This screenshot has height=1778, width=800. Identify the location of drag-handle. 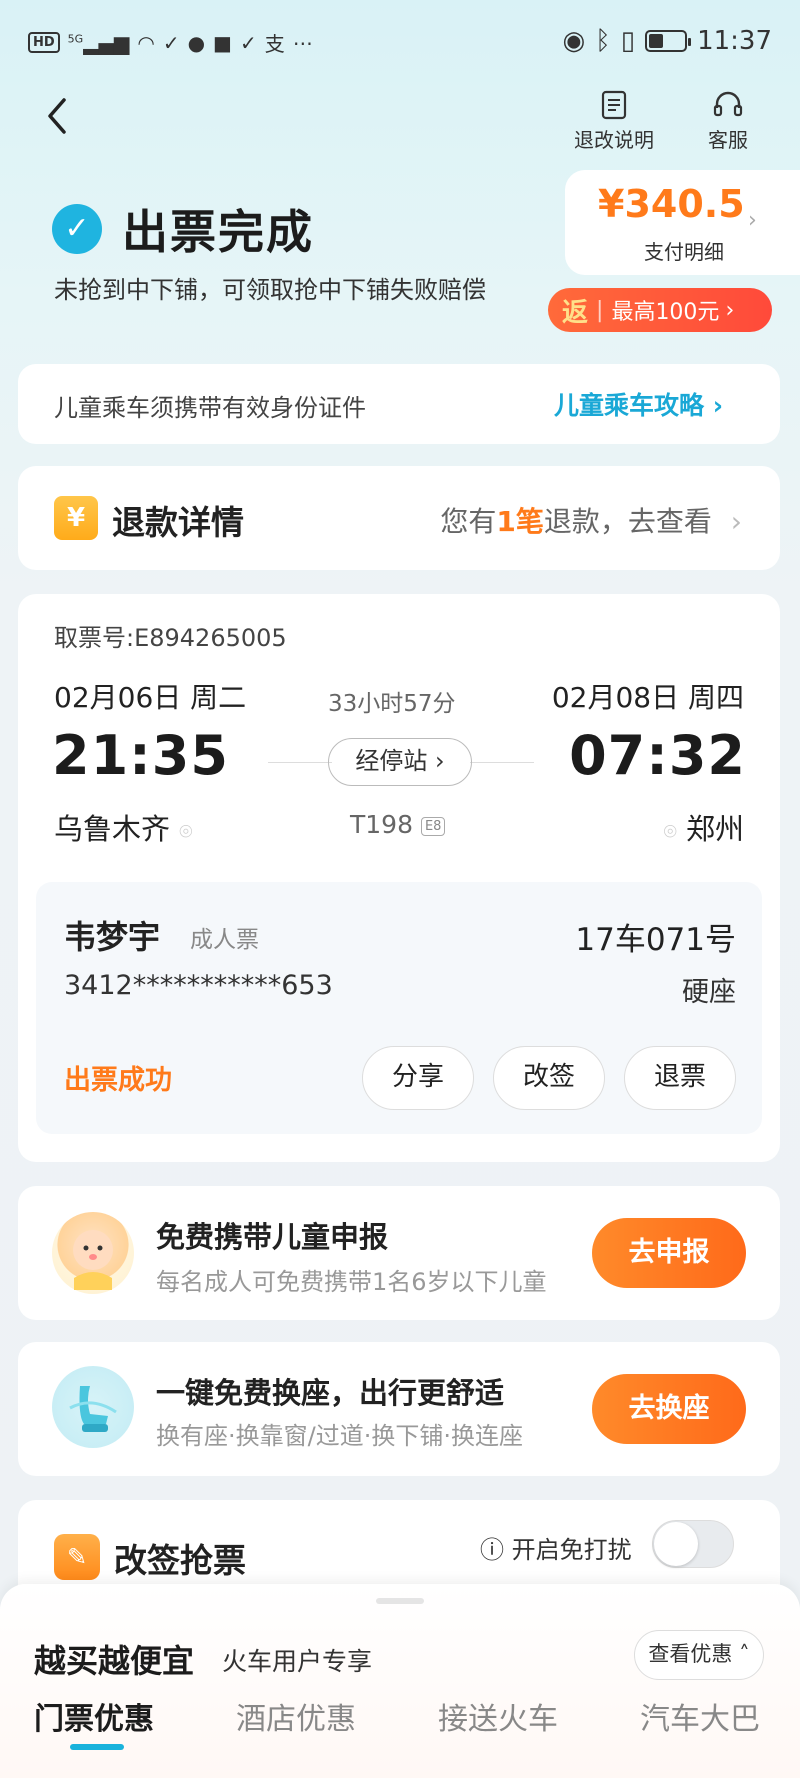
(400, 1601).